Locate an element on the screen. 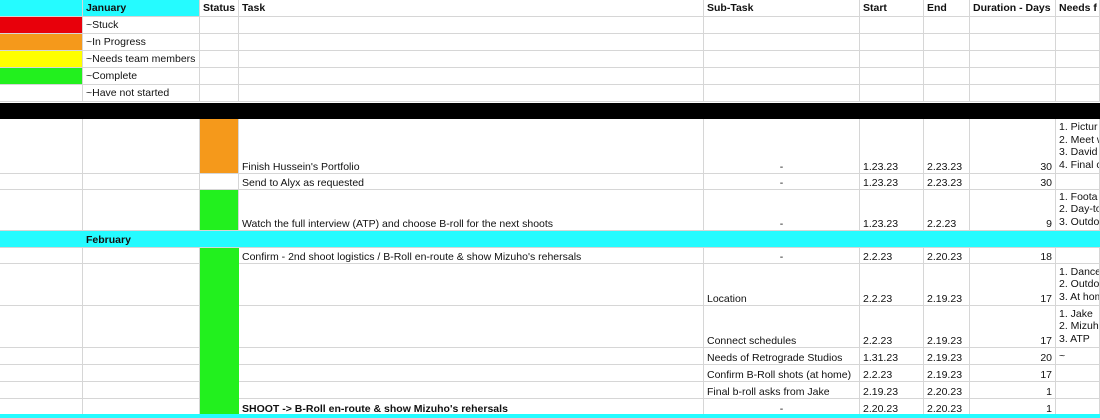 Image resolution: width=1100 pixels, height=418 pixels. start-header: Start is located at coordinates (892, 8).